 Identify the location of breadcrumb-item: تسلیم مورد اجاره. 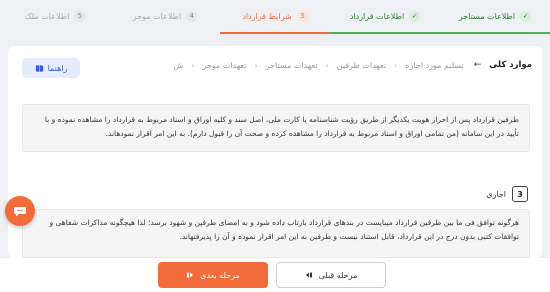
(434, 65).